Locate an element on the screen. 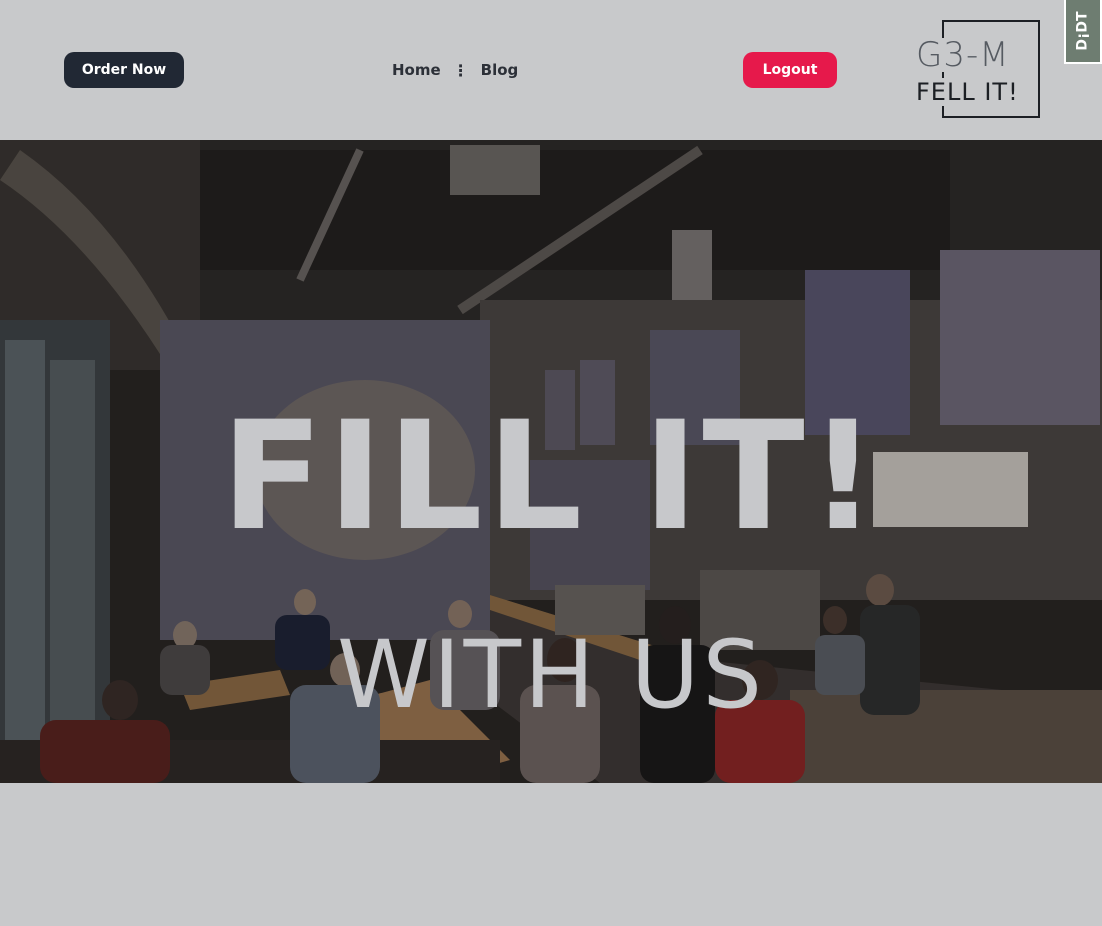  nav-links: Home ⋮ Blog is located at coordinates (455, 70).